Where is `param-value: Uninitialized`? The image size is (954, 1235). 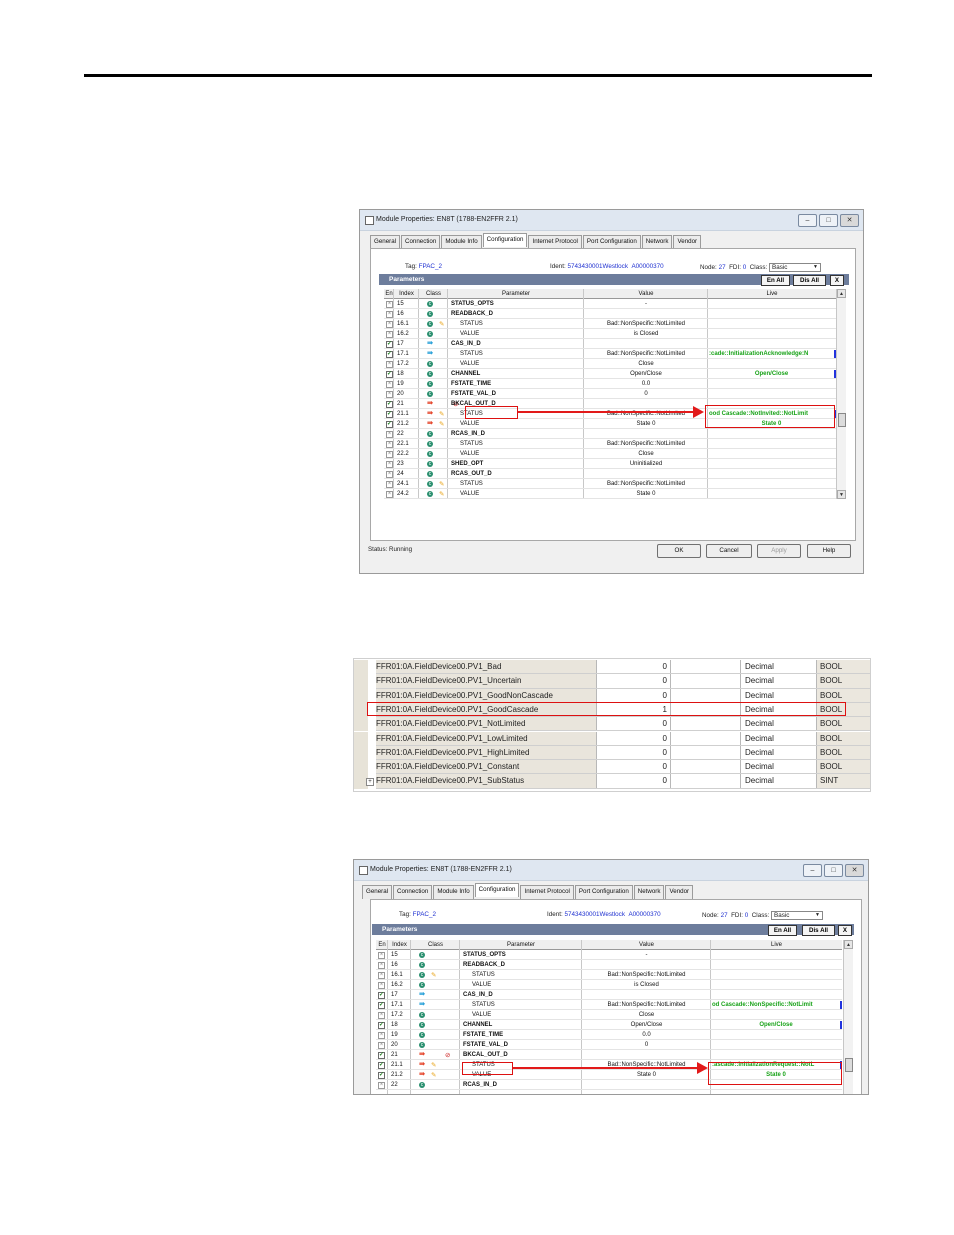 param-value: Uninitialized is located at coordinates (646, 464).